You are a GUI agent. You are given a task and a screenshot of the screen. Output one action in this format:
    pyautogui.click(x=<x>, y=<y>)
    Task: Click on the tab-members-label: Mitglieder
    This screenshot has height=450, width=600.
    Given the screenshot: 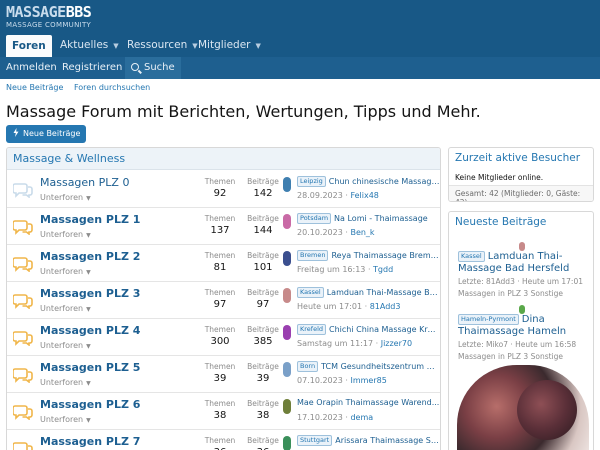 What is the action you would take?
    pyautogui.click(x=224, y=45)
    